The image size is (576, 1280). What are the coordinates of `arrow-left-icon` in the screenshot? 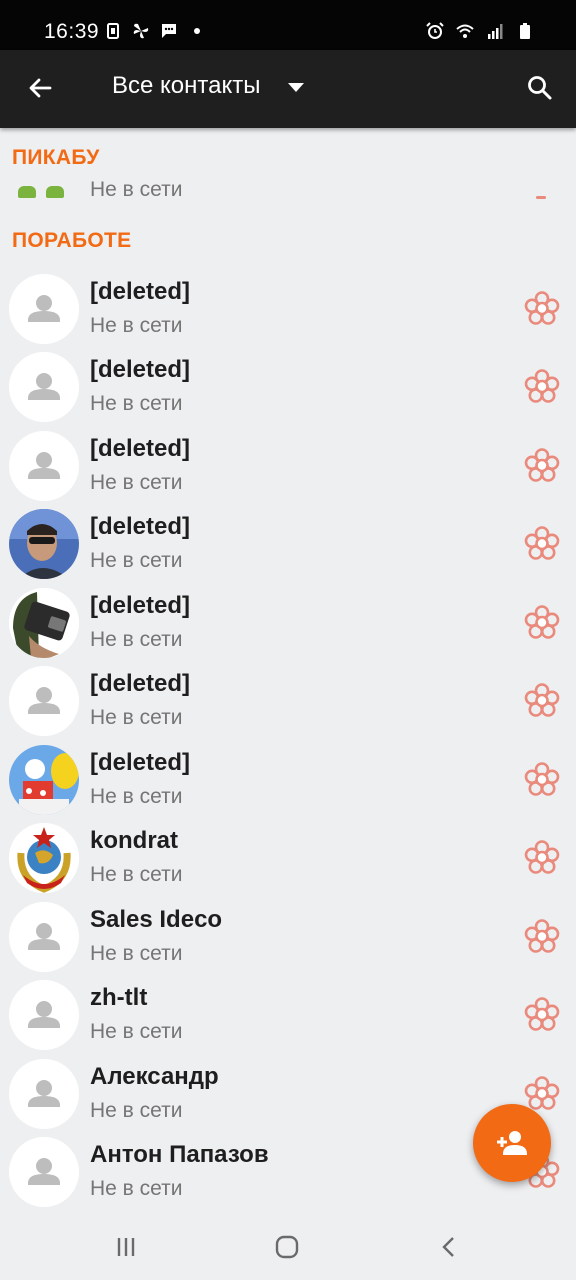 It's located at (40, 88).